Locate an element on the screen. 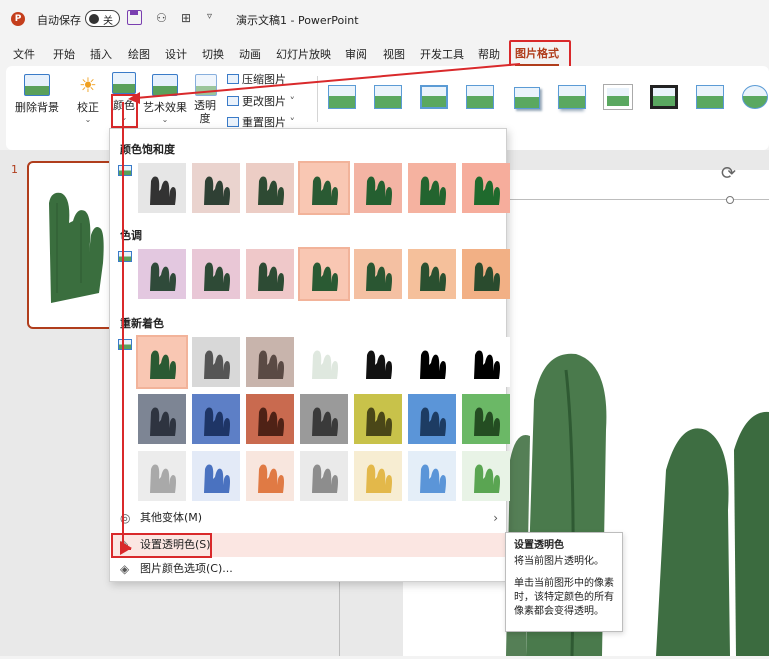  autosave-toggle: 关 is located at coordinates (102, 18).